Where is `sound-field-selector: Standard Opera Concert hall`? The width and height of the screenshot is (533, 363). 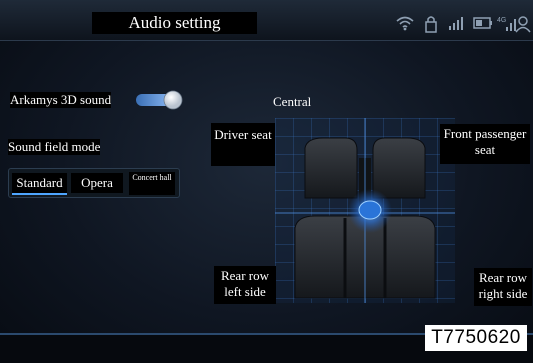
sound-field-selector: Standard Opera Concert hall is located at coordinates (94, 183).